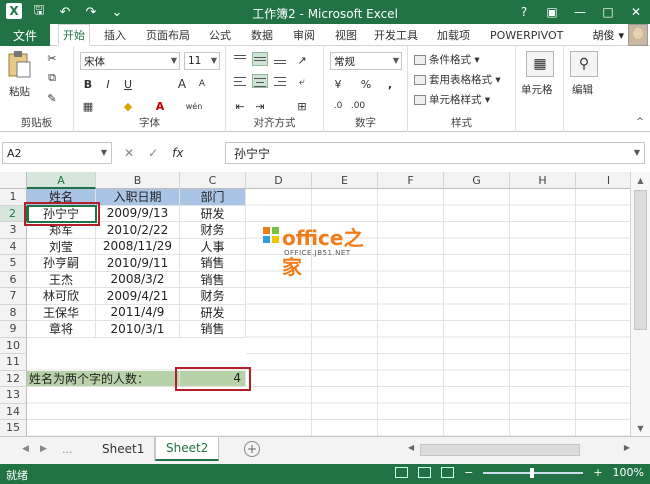  Describe the element at coordinates (61, 312) in the screenshot. I see `table-cell-name: 王保华` at that location.